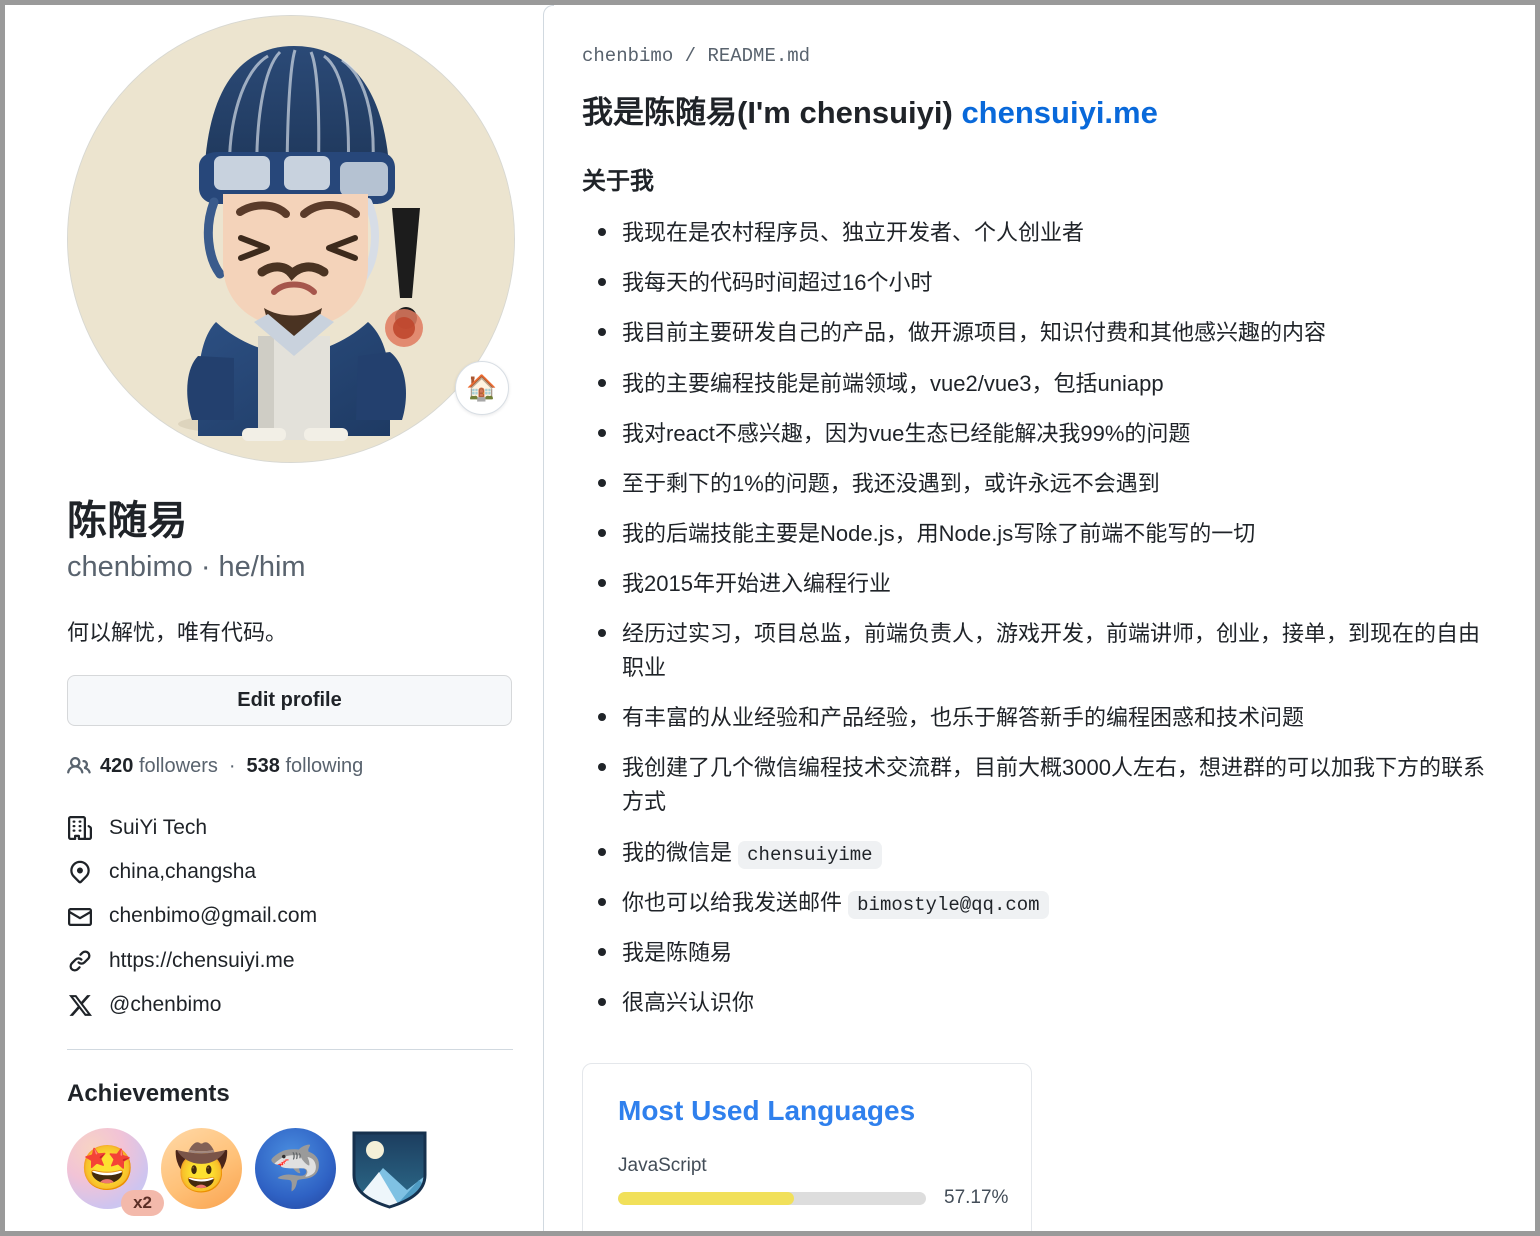 The image size is (1540, 1236). I want to click on list-item: 我的主要编程技能是前端领域，vue2/vue3，包括uniapp, so click(1046, 384).